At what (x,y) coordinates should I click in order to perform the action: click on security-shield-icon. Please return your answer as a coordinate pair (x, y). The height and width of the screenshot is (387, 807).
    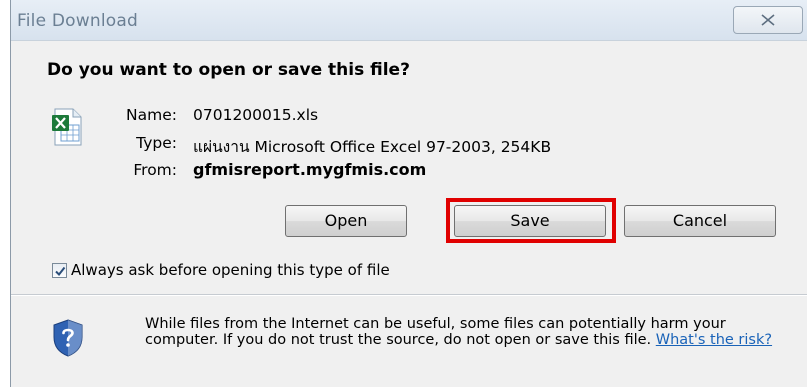
    Looking at the image, I should click on (68, 338).